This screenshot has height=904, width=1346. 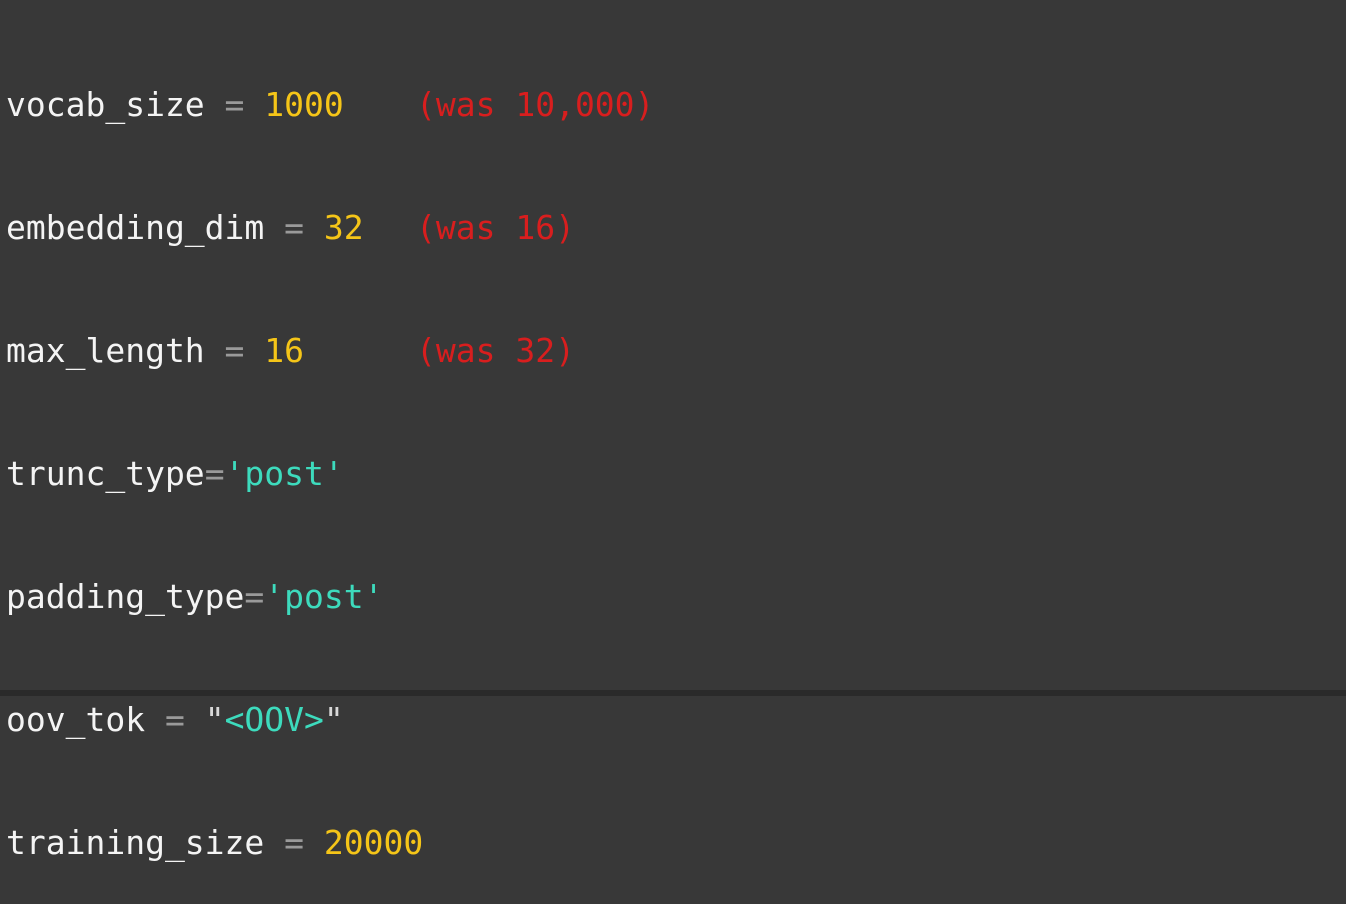 I want to click on variable-name: training_size, so click(x=135, y=842).